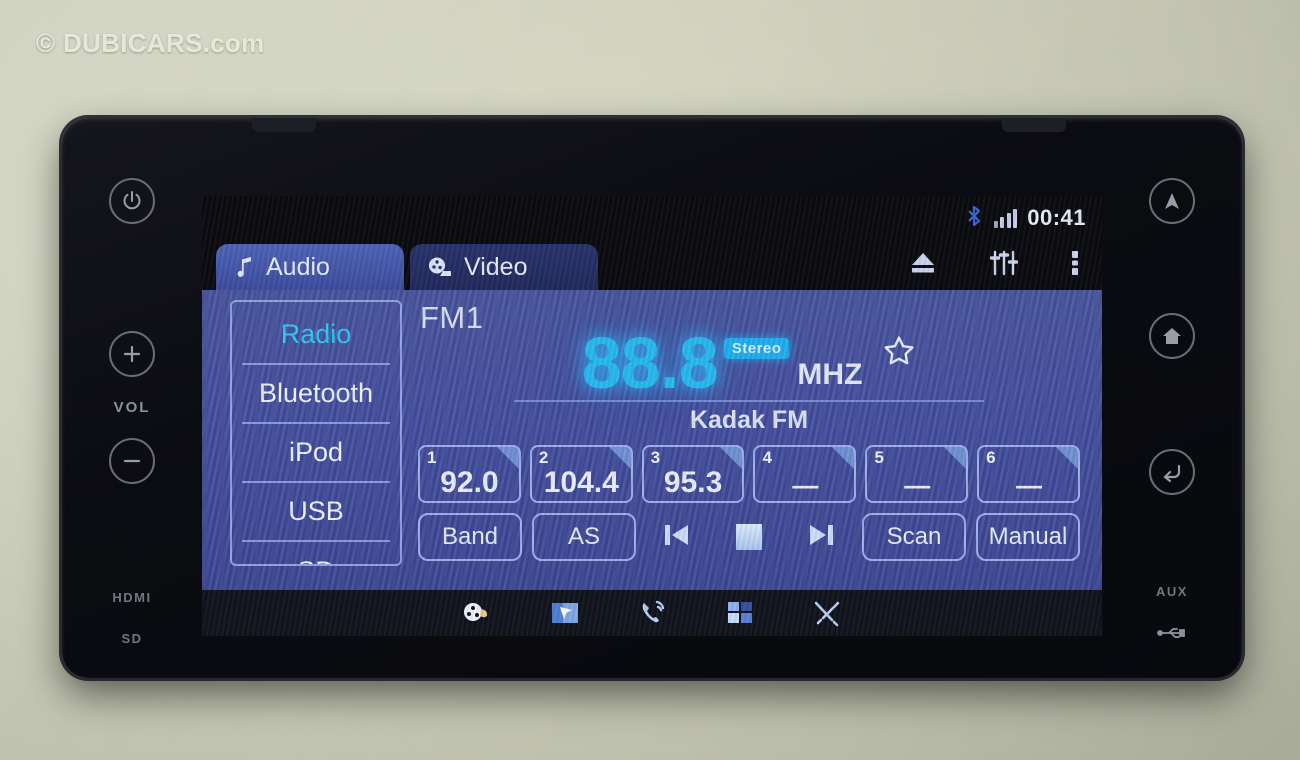  What do you see at coordinates (496, 266) in the screenshot?
I see `tab-video-label: Video` at bounding box center [496, 266].